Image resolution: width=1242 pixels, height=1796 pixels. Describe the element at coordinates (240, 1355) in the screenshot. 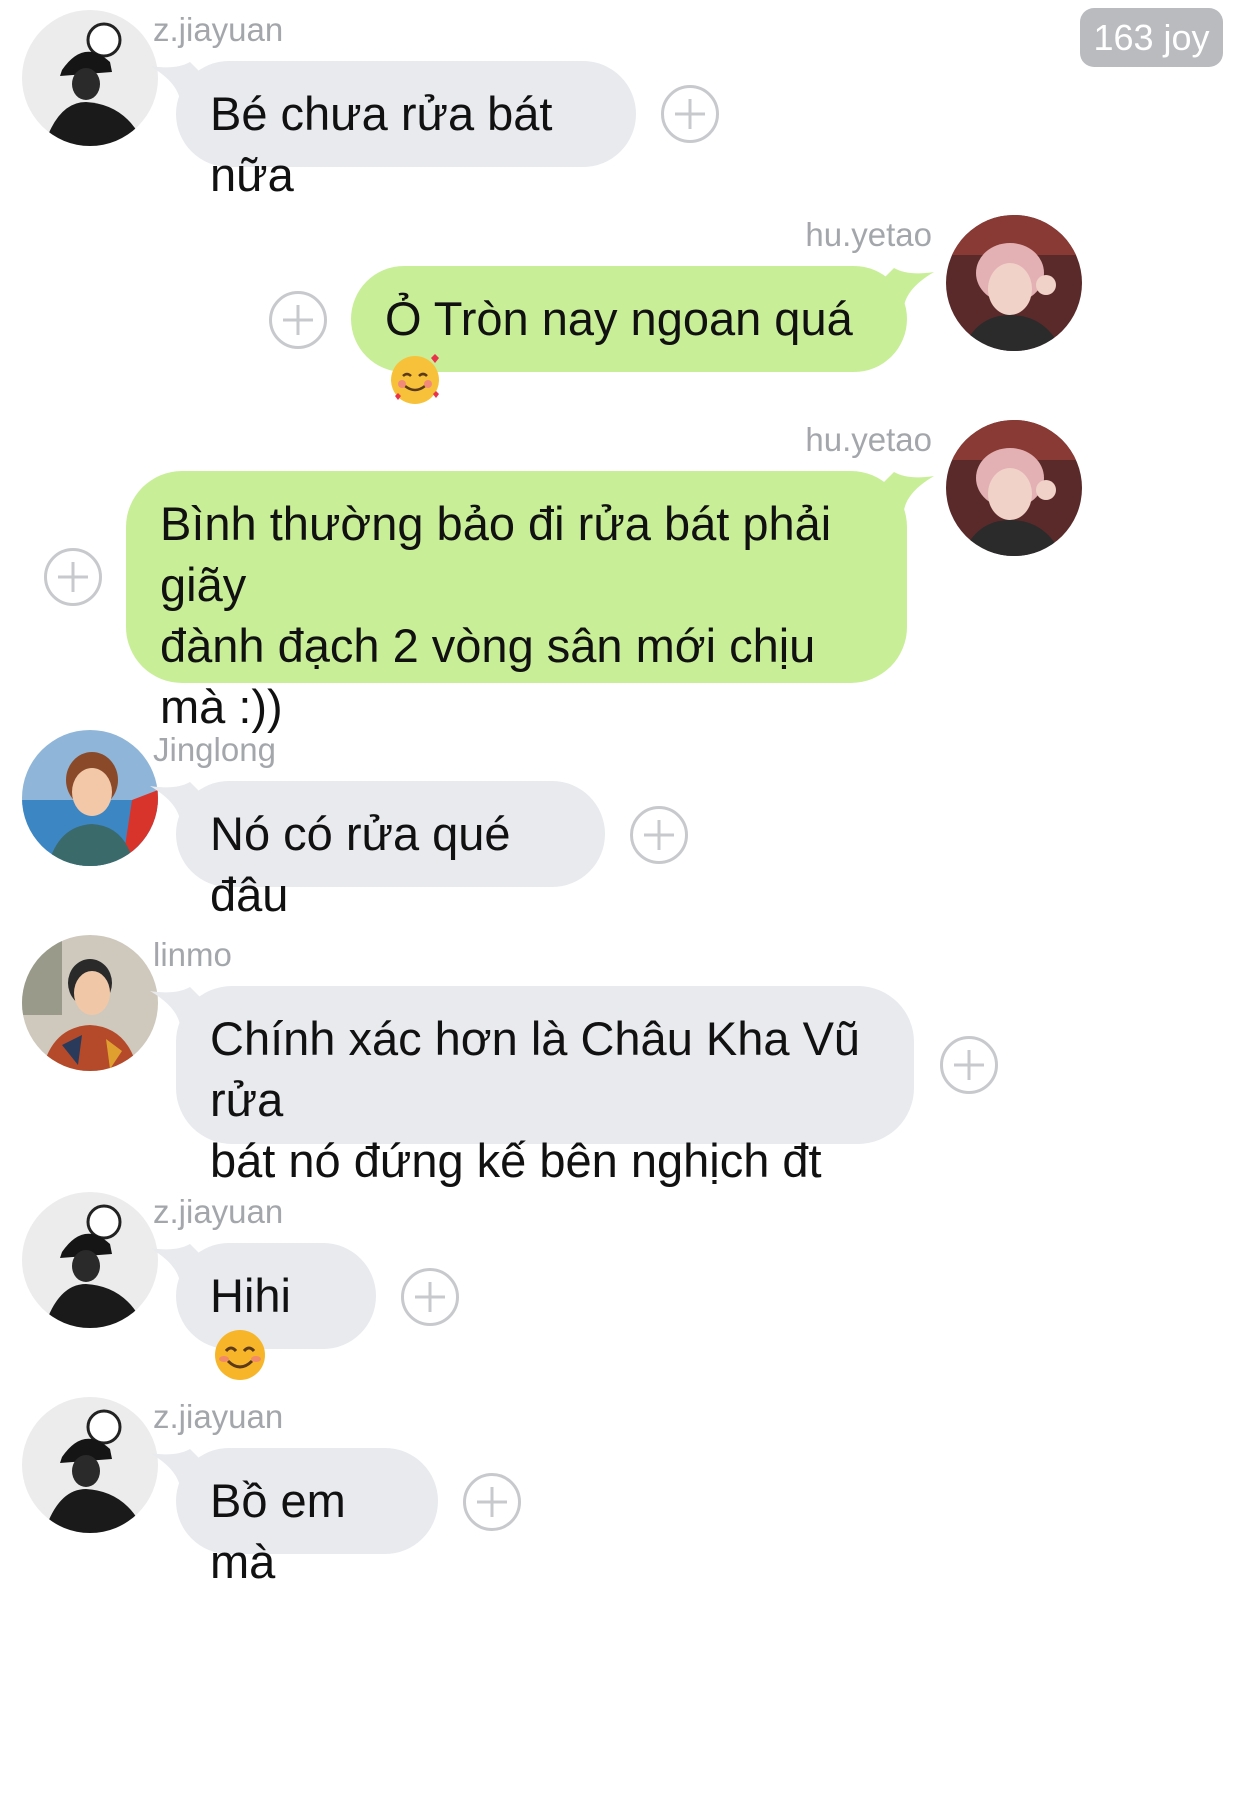

I see `smiling-face-with-smiling-eyes-icon` at that location.